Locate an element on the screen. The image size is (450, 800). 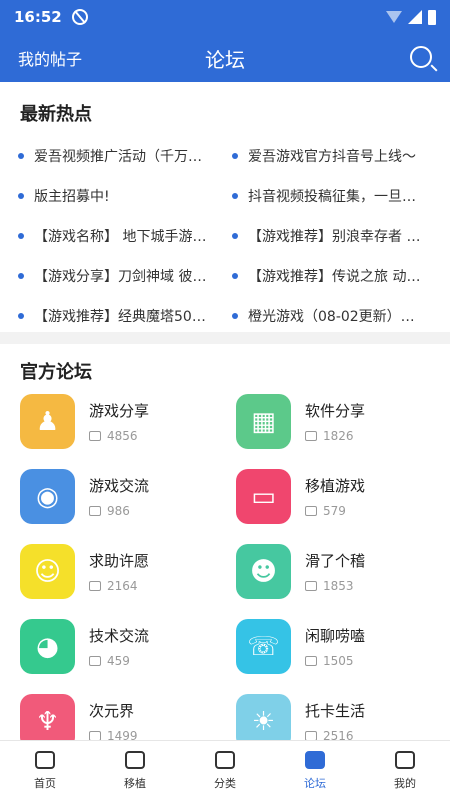
tab-forum: 论坛 is located at coordinates (315, 770).